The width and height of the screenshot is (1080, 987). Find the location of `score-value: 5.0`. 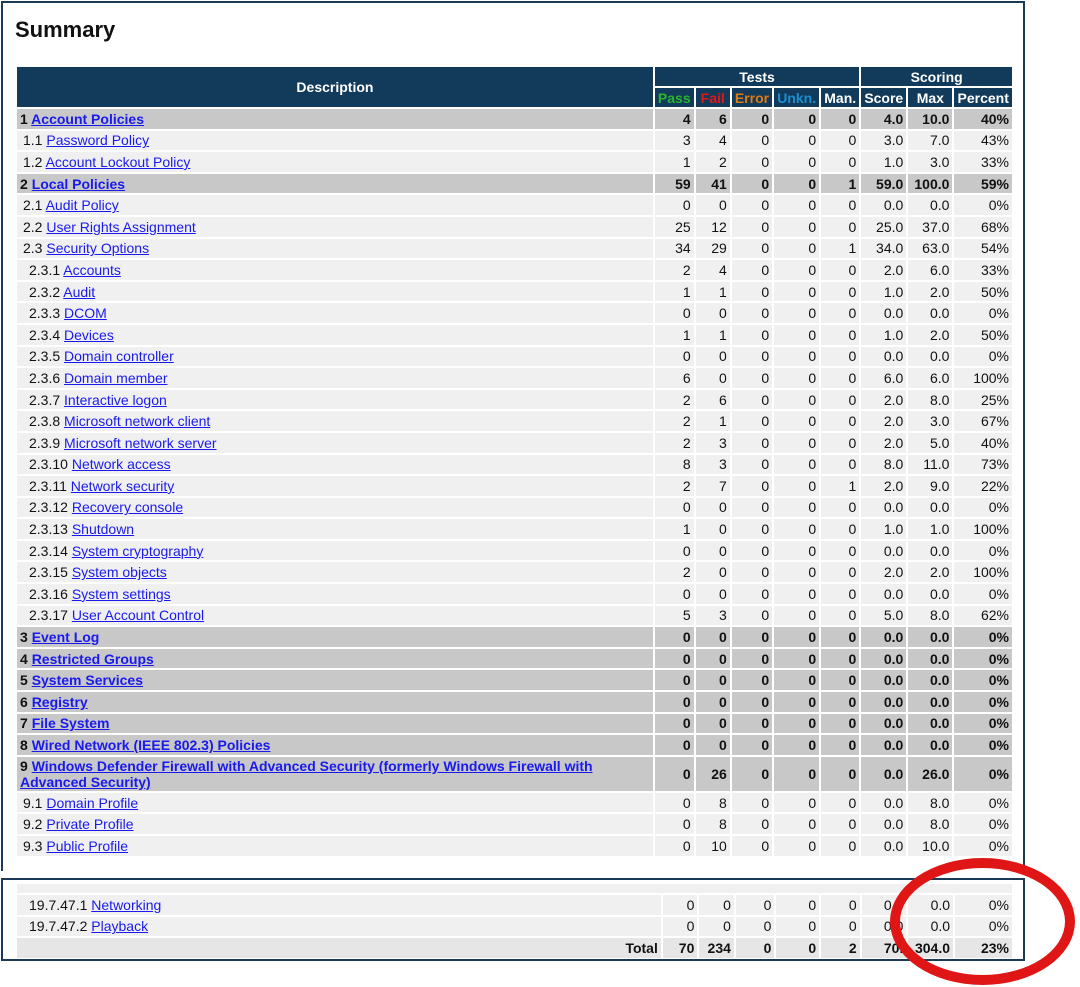

score-value: 5.0 is located at coordinates (884, 615).